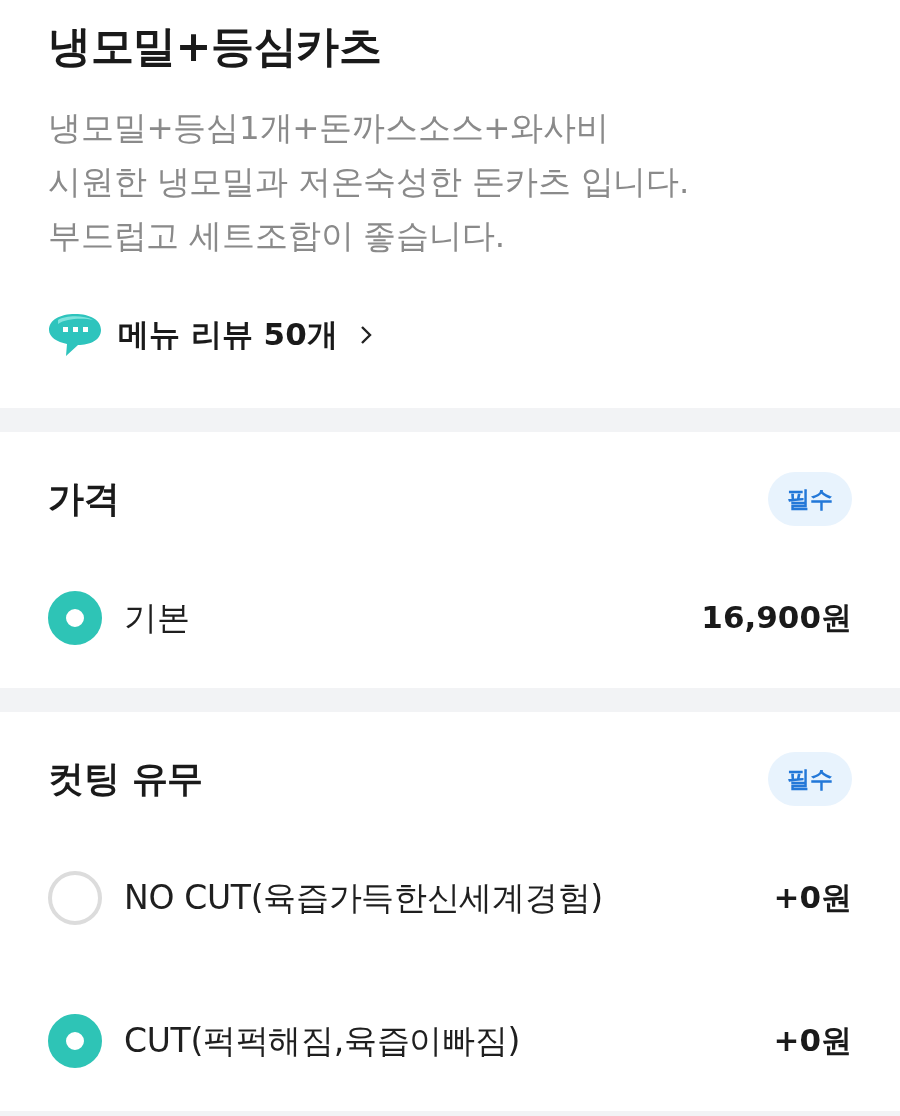 This screenshot has height=1116, width=900. What do you see at coordinates (157, 617) in the screenshot?
I see `option-label: 기본` at bounding box center [157, 617].